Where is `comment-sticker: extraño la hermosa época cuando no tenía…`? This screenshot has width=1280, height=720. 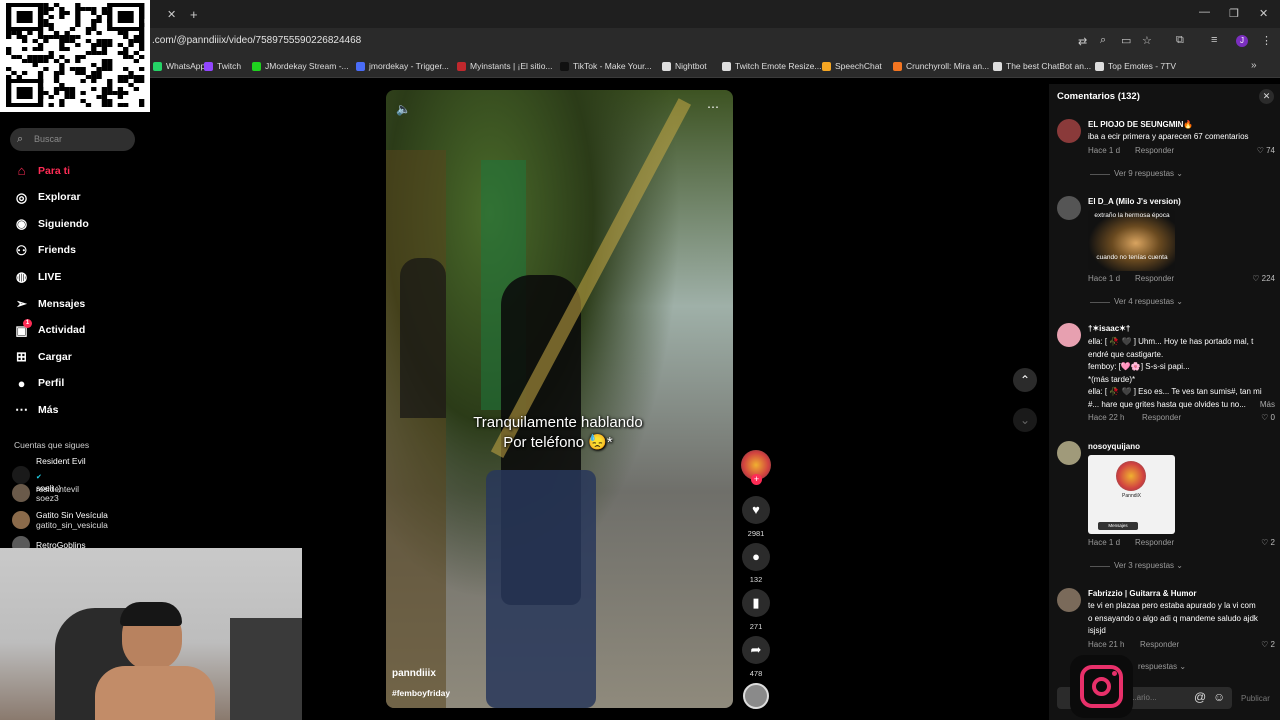
comment-sticker: extraño la hermosa época cuando no tenía… is located at coordinates (1131, 240).